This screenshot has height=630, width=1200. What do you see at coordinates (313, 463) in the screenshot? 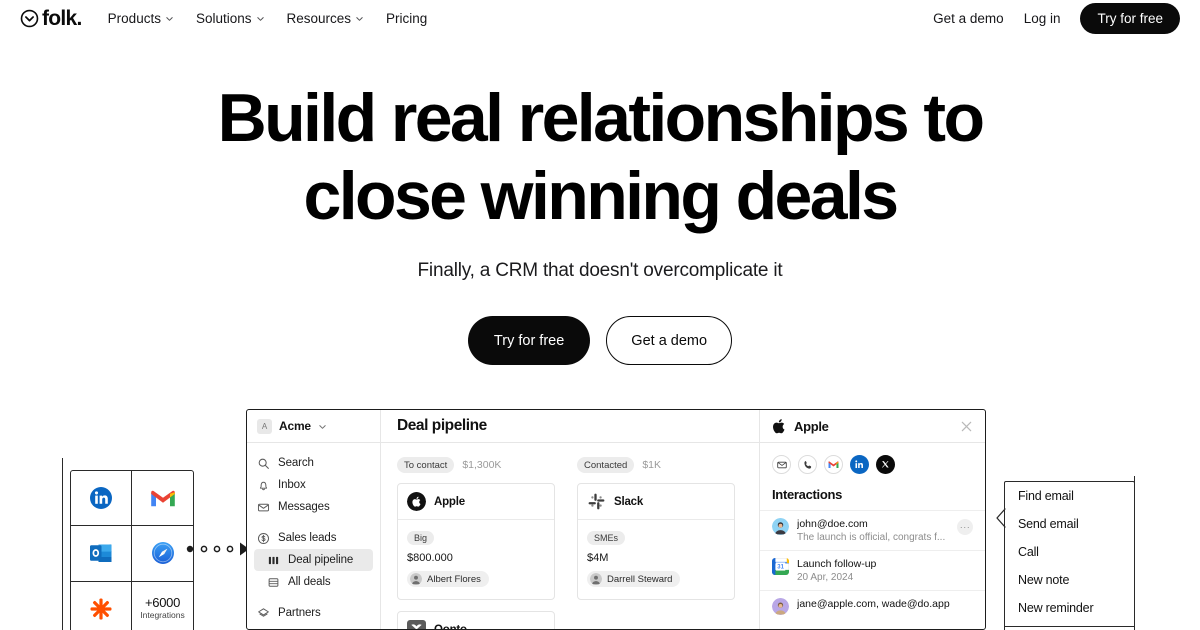
I see `sidebar-item-search: Search` at bounding box center [313, 463].